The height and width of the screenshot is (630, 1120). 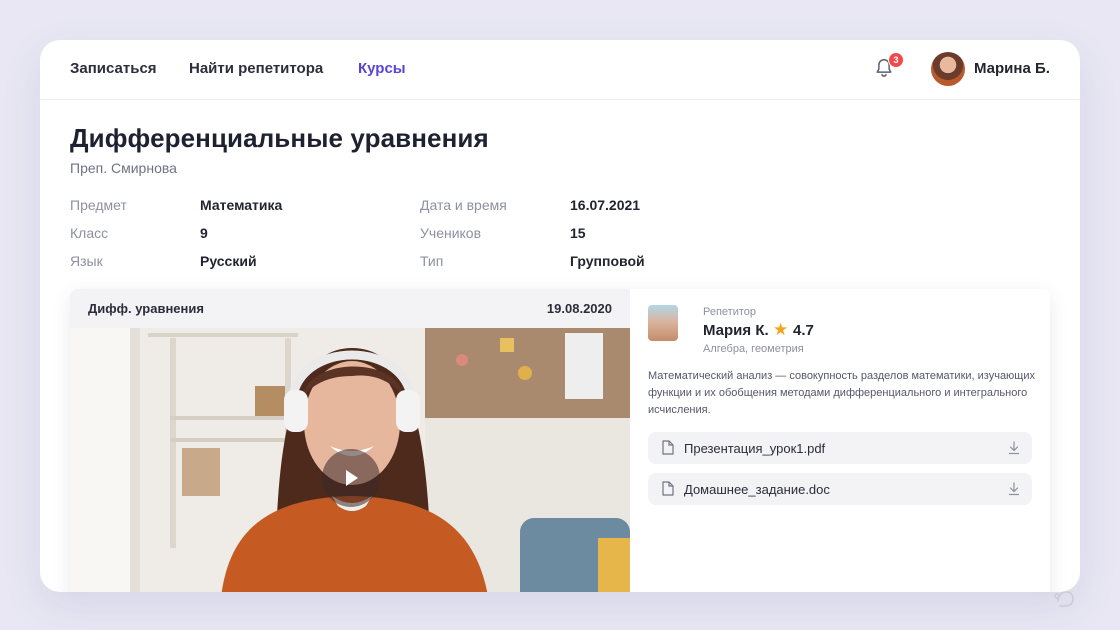 What do you see at coordinates (113, 68) in the screenshot?
I see `nav-item-enroll: Записаться` at bounding box center [113, 68].